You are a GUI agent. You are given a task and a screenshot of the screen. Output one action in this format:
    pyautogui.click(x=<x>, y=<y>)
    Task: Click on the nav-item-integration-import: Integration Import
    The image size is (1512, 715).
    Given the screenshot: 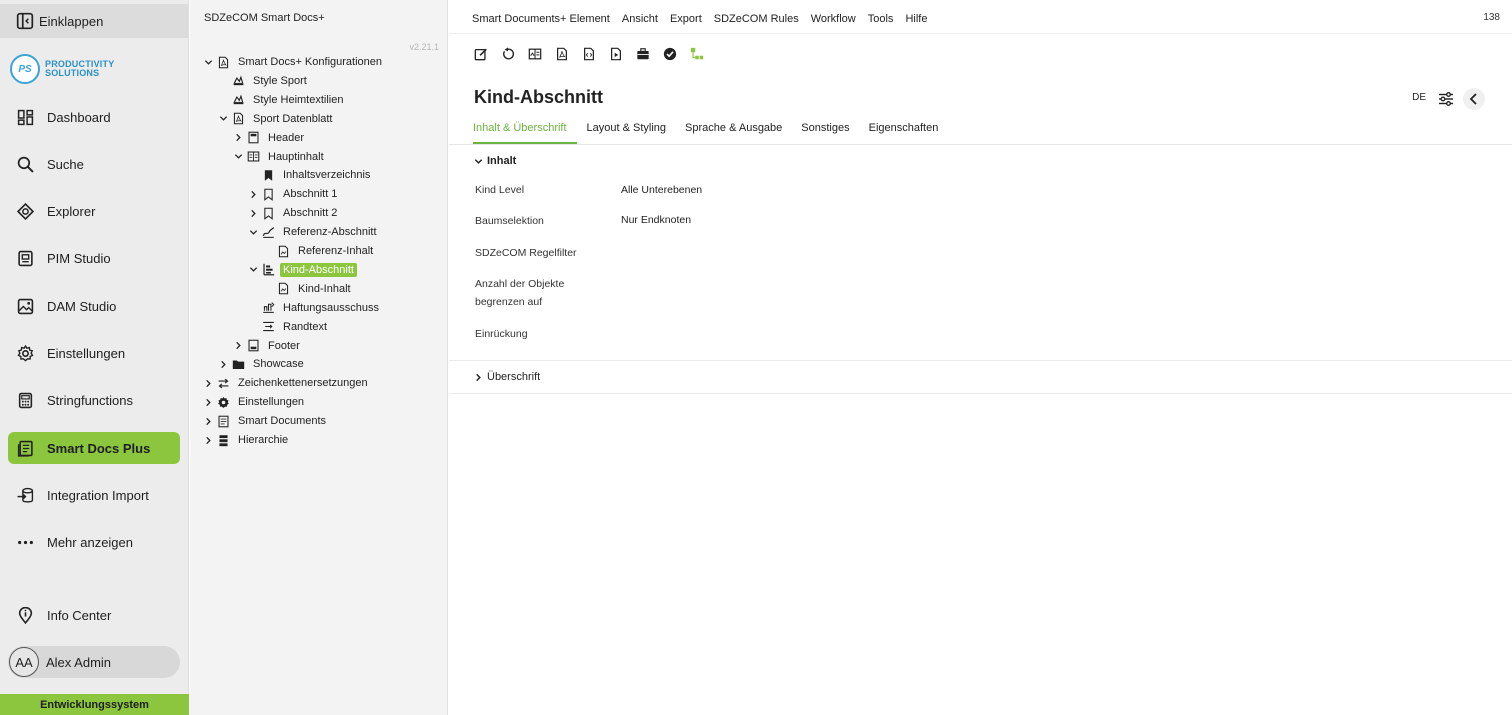 What is the action you would take?
    pyautogui.click(x=94, y=495)
    